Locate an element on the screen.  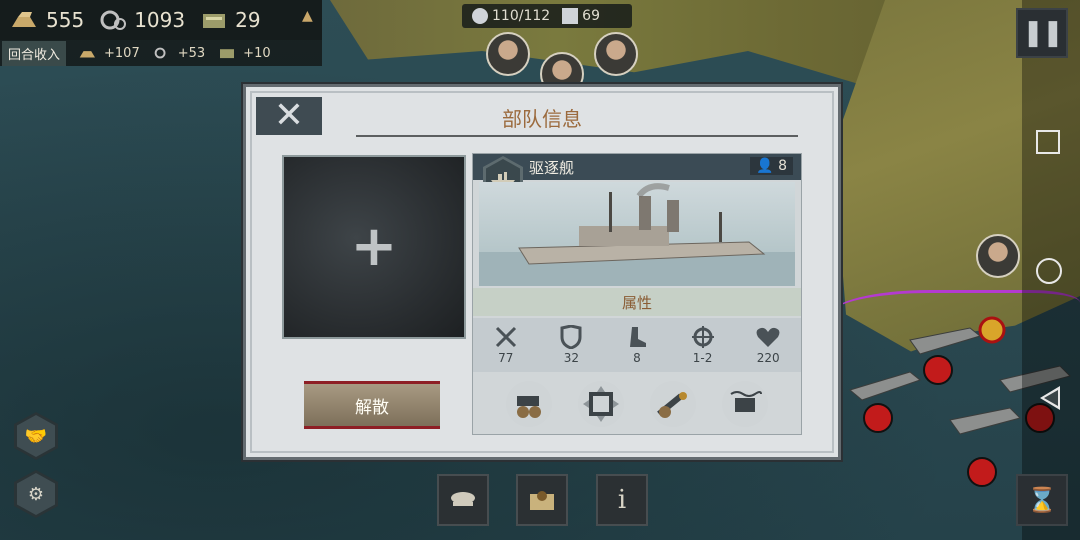
fortify-ability-icon is located at coordinates (601, 404).